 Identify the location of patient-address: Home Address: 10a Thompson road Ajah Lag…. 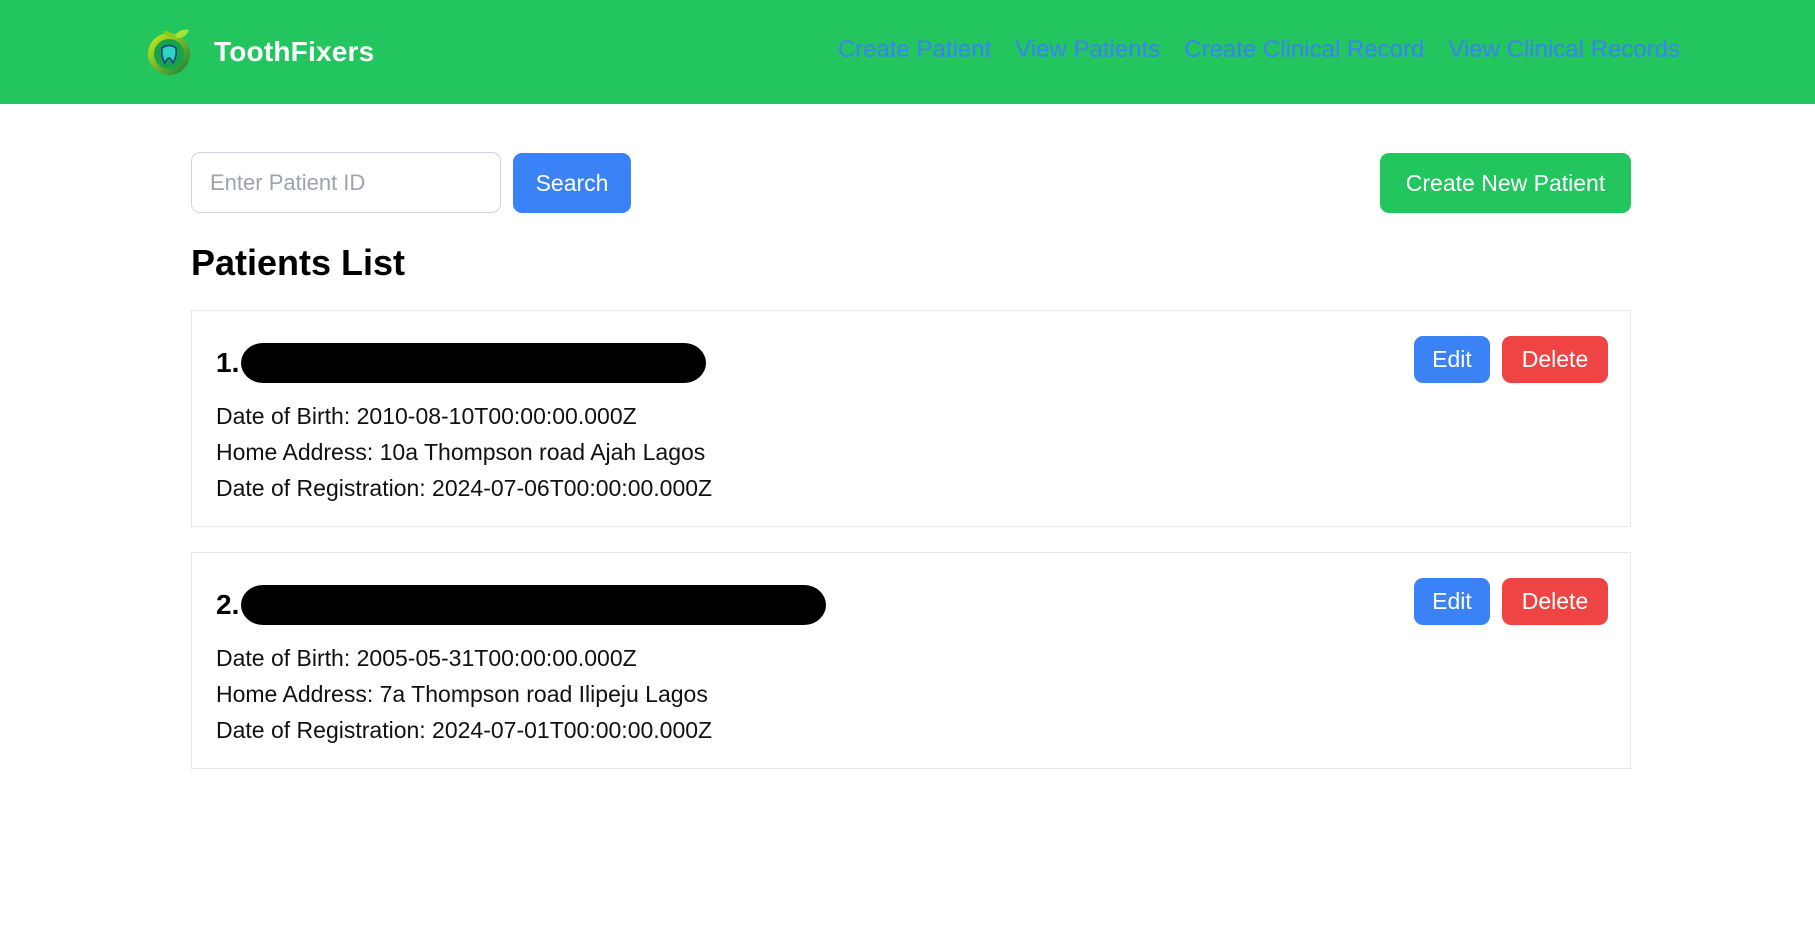
(461, 452).